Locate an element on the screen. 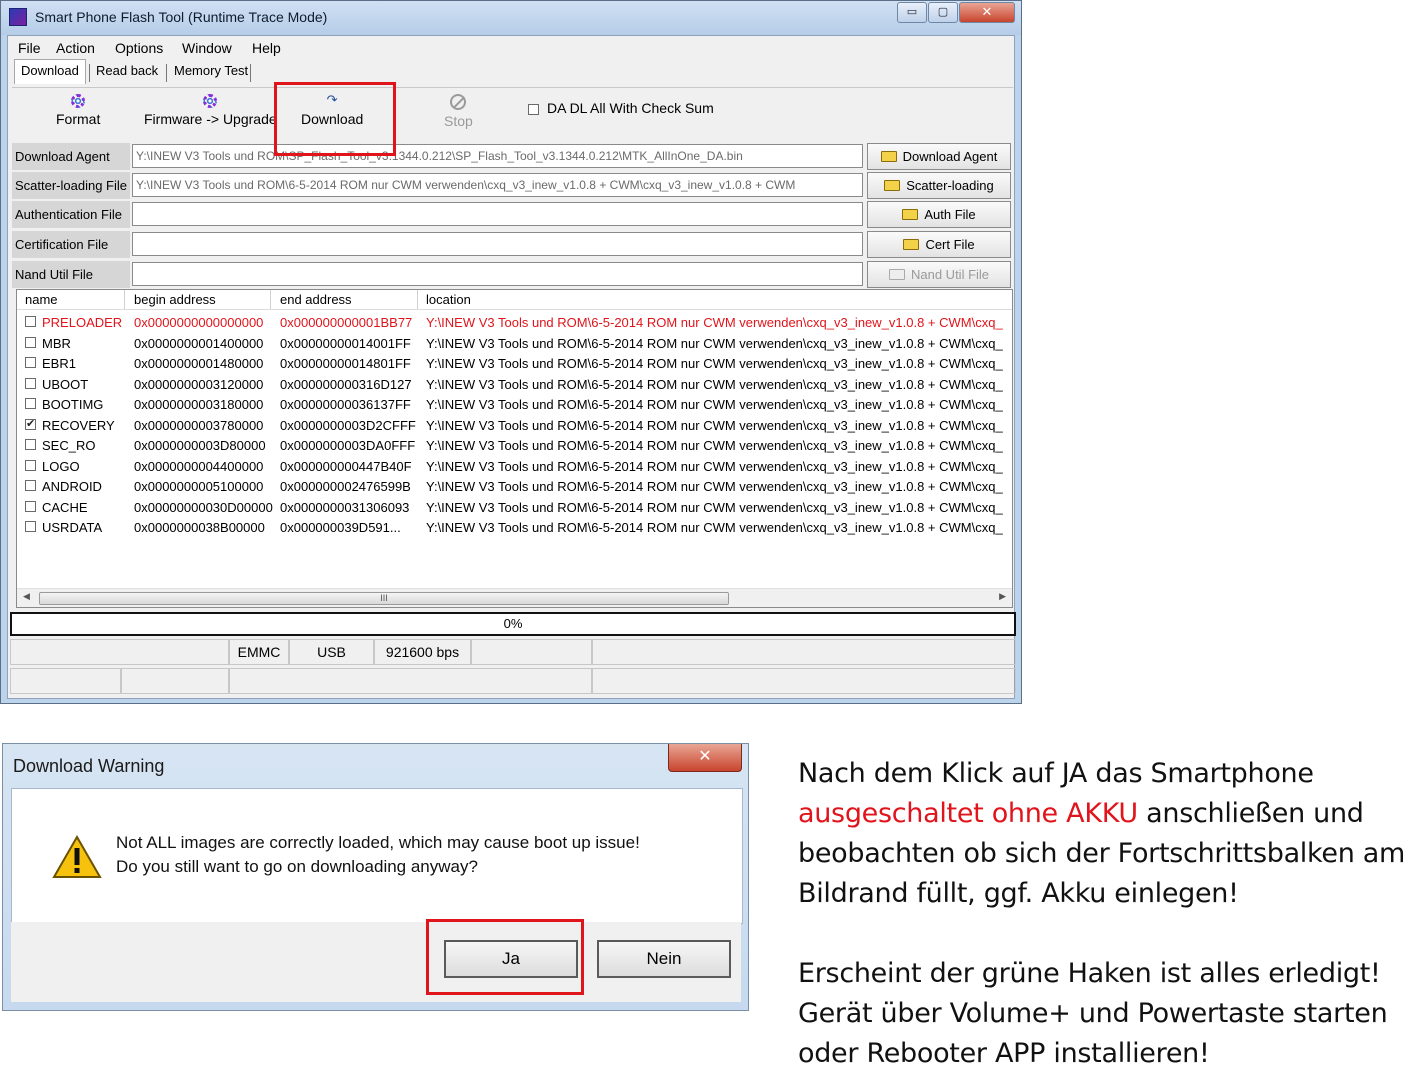 Image resolution: width=1424 pixels, height=1092 pixels. column-begin-address: begin address is located at coordinates (175, 299).